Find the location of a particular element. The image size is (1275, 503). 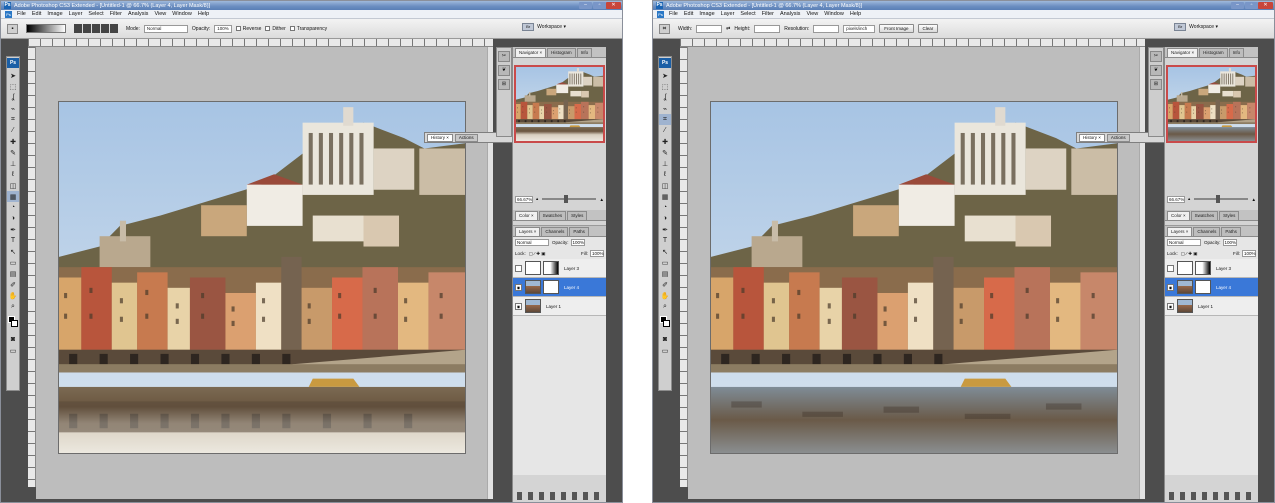

reverse-checkbox is located at coordinates (238, 28).